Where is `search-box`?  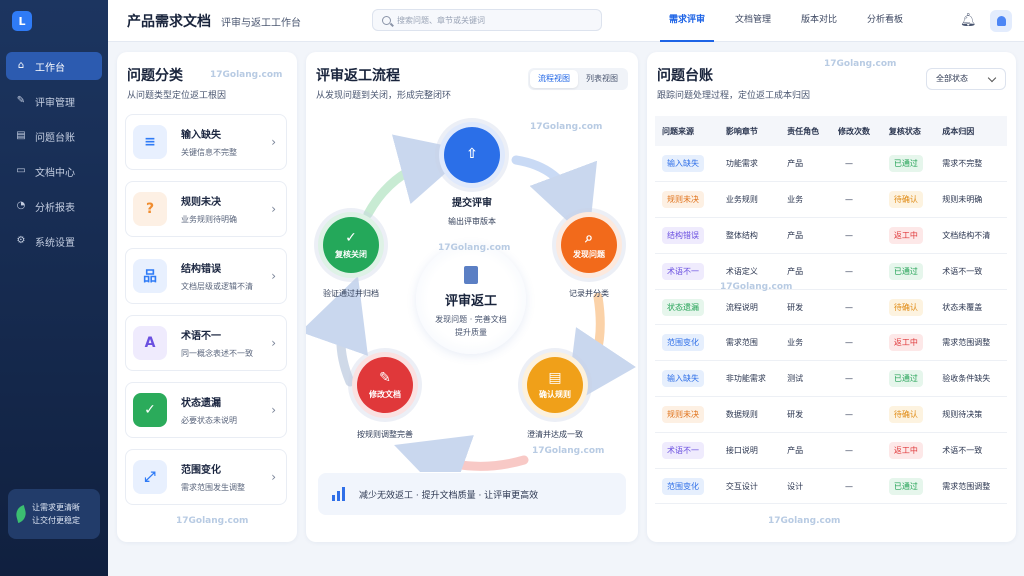
search-box is located at coordinates (487, 20).